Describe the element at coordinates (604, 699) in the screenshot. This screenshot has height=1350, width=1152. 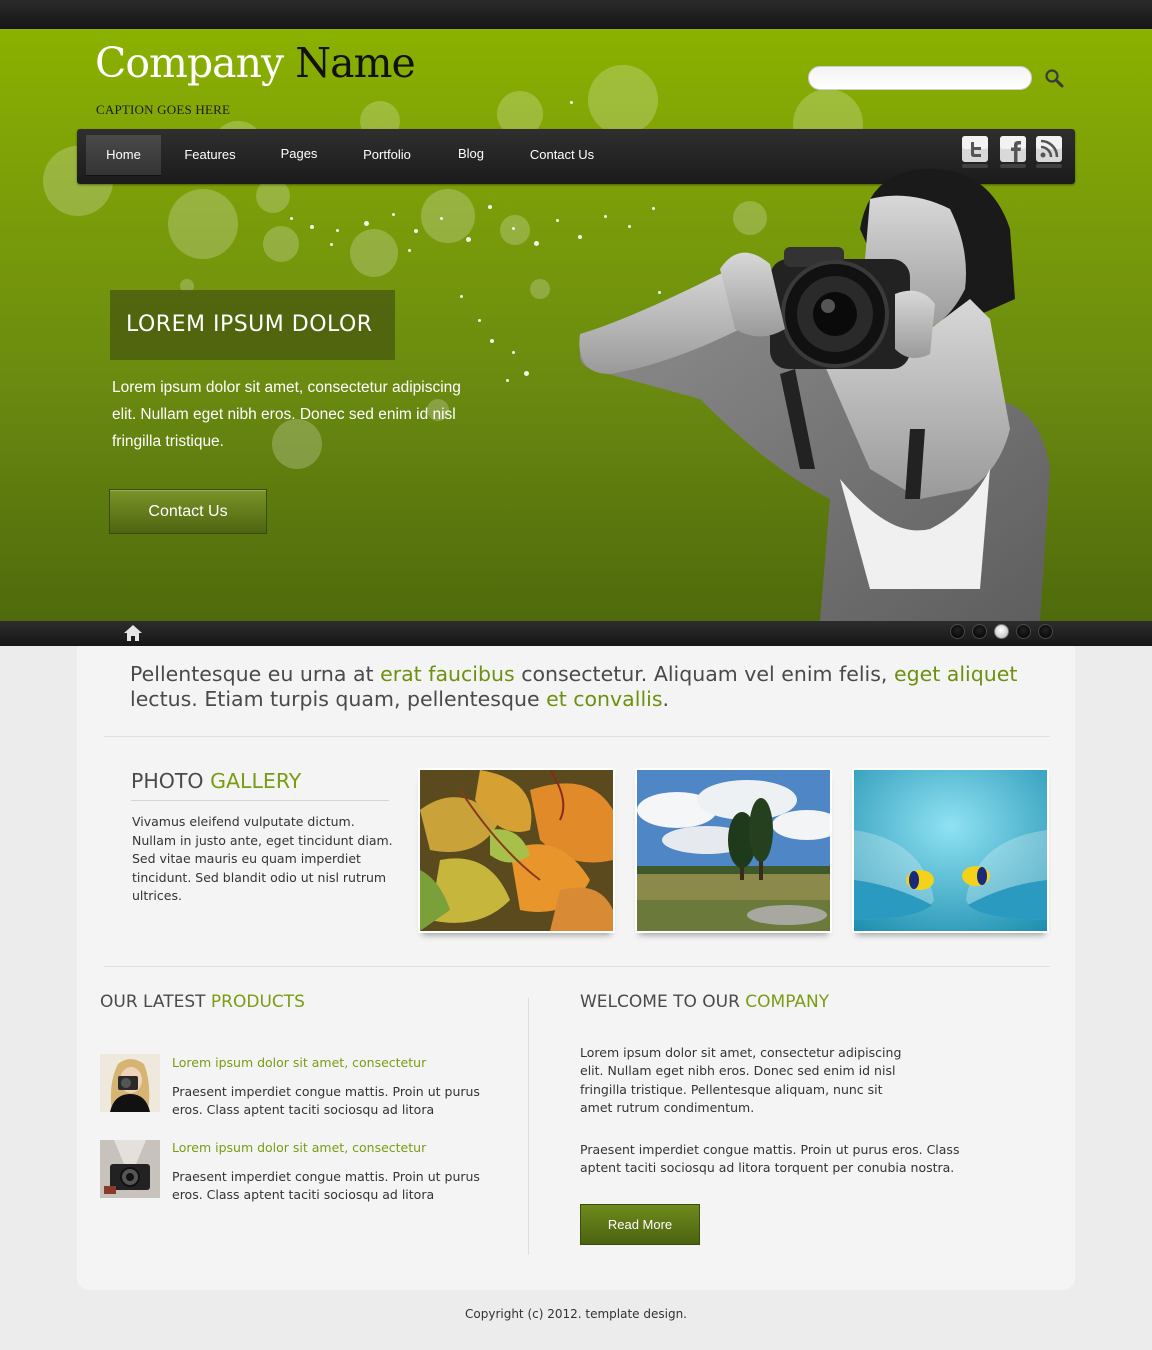
I see `intro-highlight: et convallis` at that location.